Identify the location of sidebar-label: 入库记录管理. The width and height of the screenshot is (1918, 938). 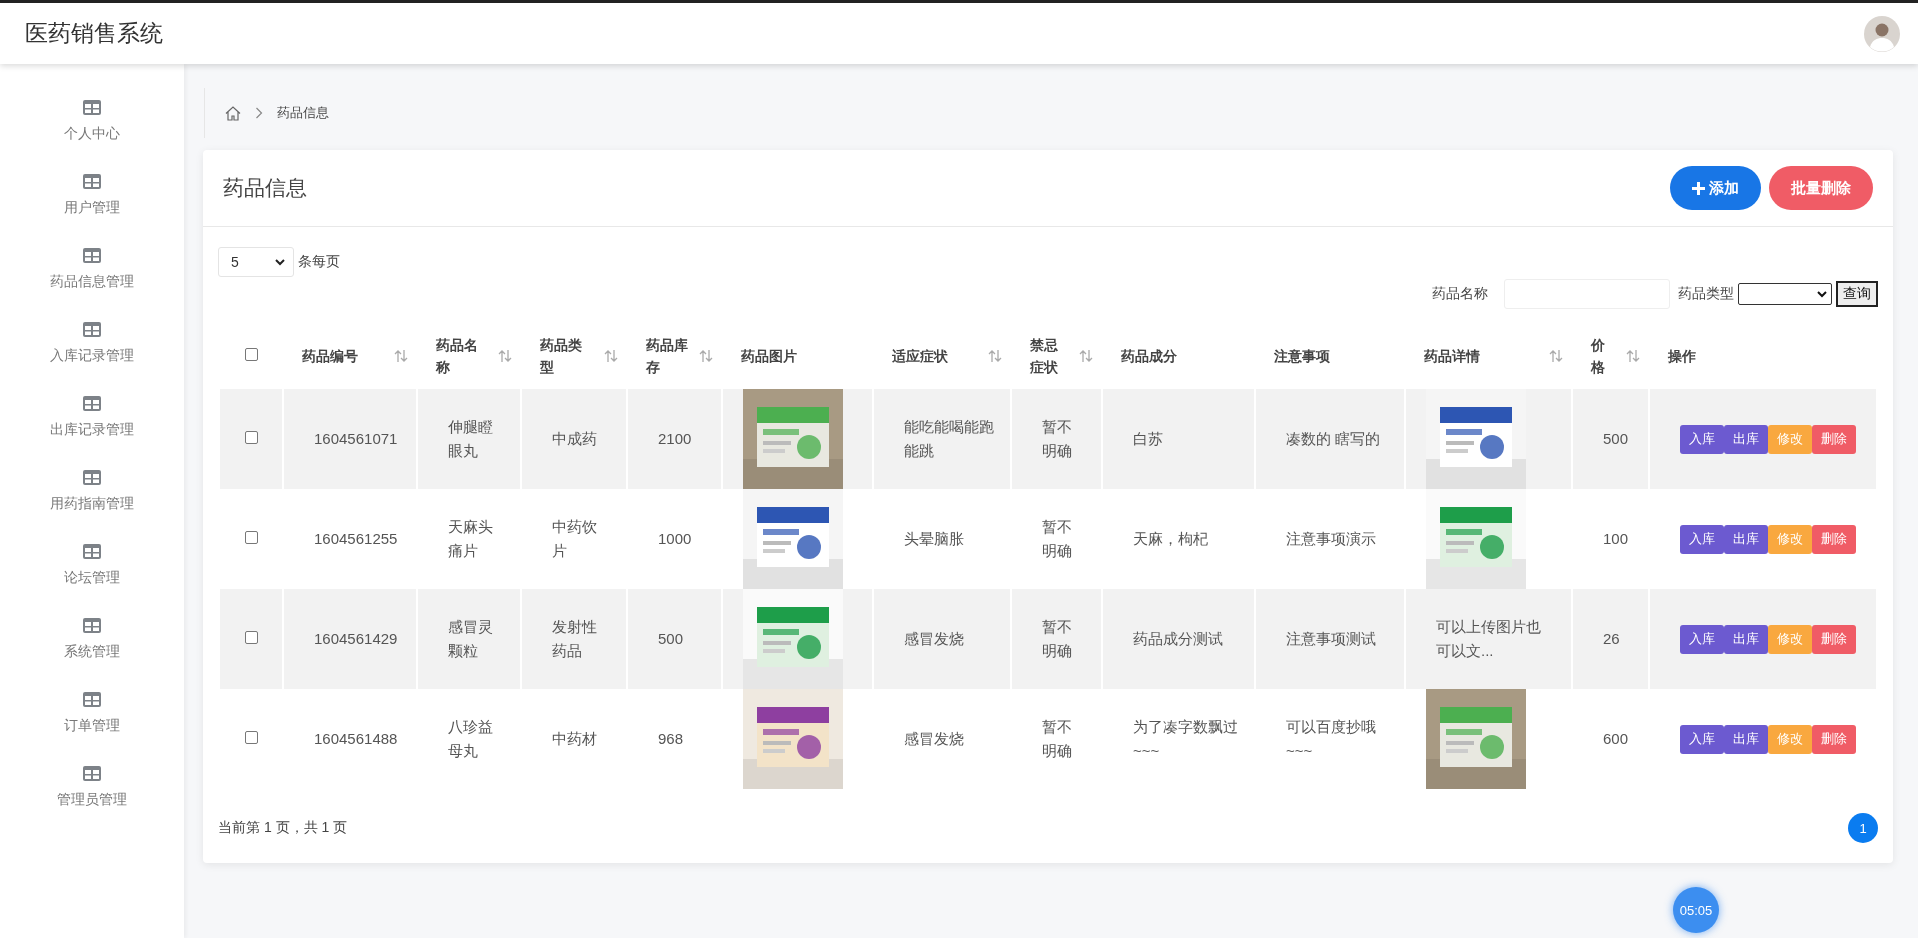
(92, 356).